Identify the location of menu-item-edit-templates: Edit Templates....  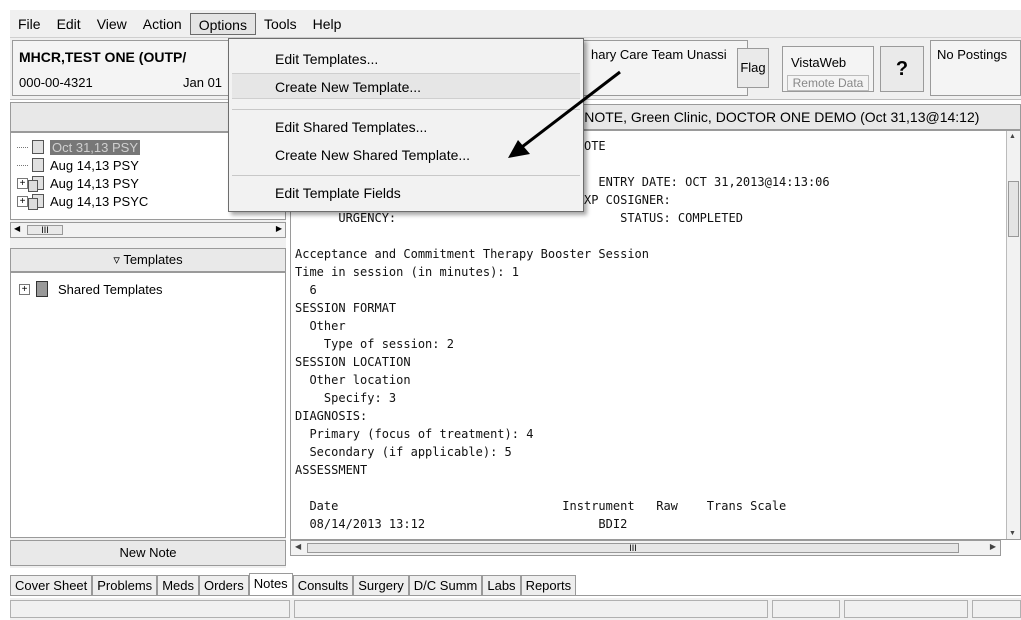
(326, 59).